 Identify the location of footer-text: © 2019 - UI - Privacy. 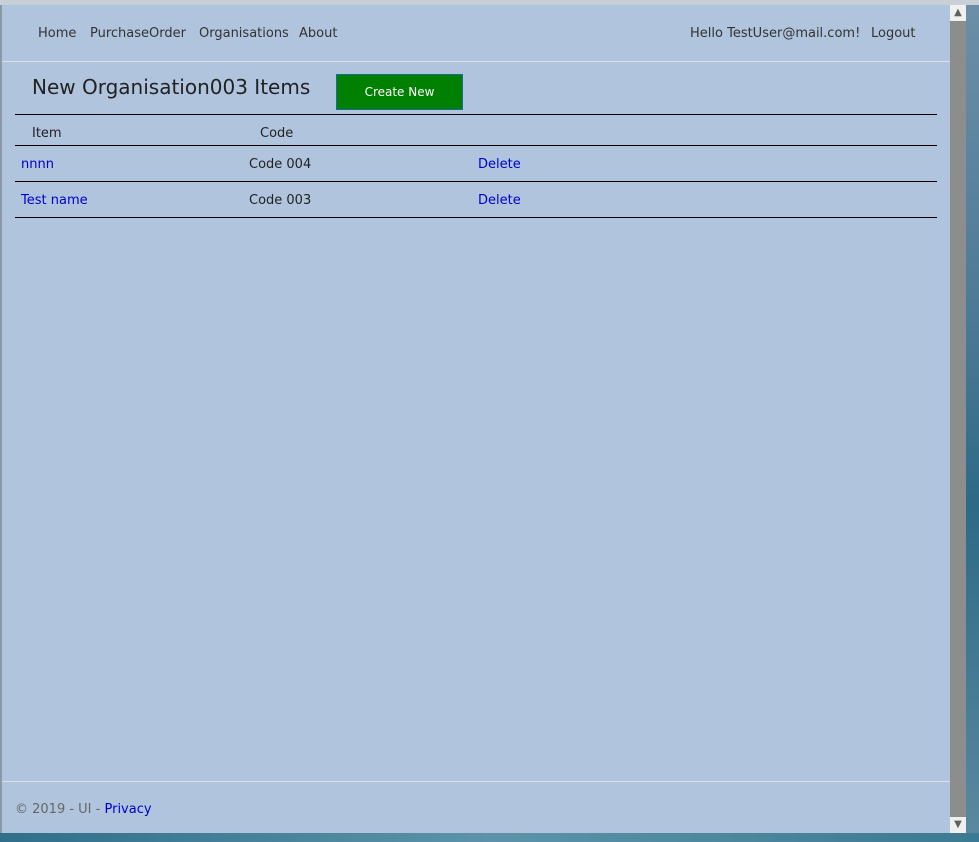
(83, 809).